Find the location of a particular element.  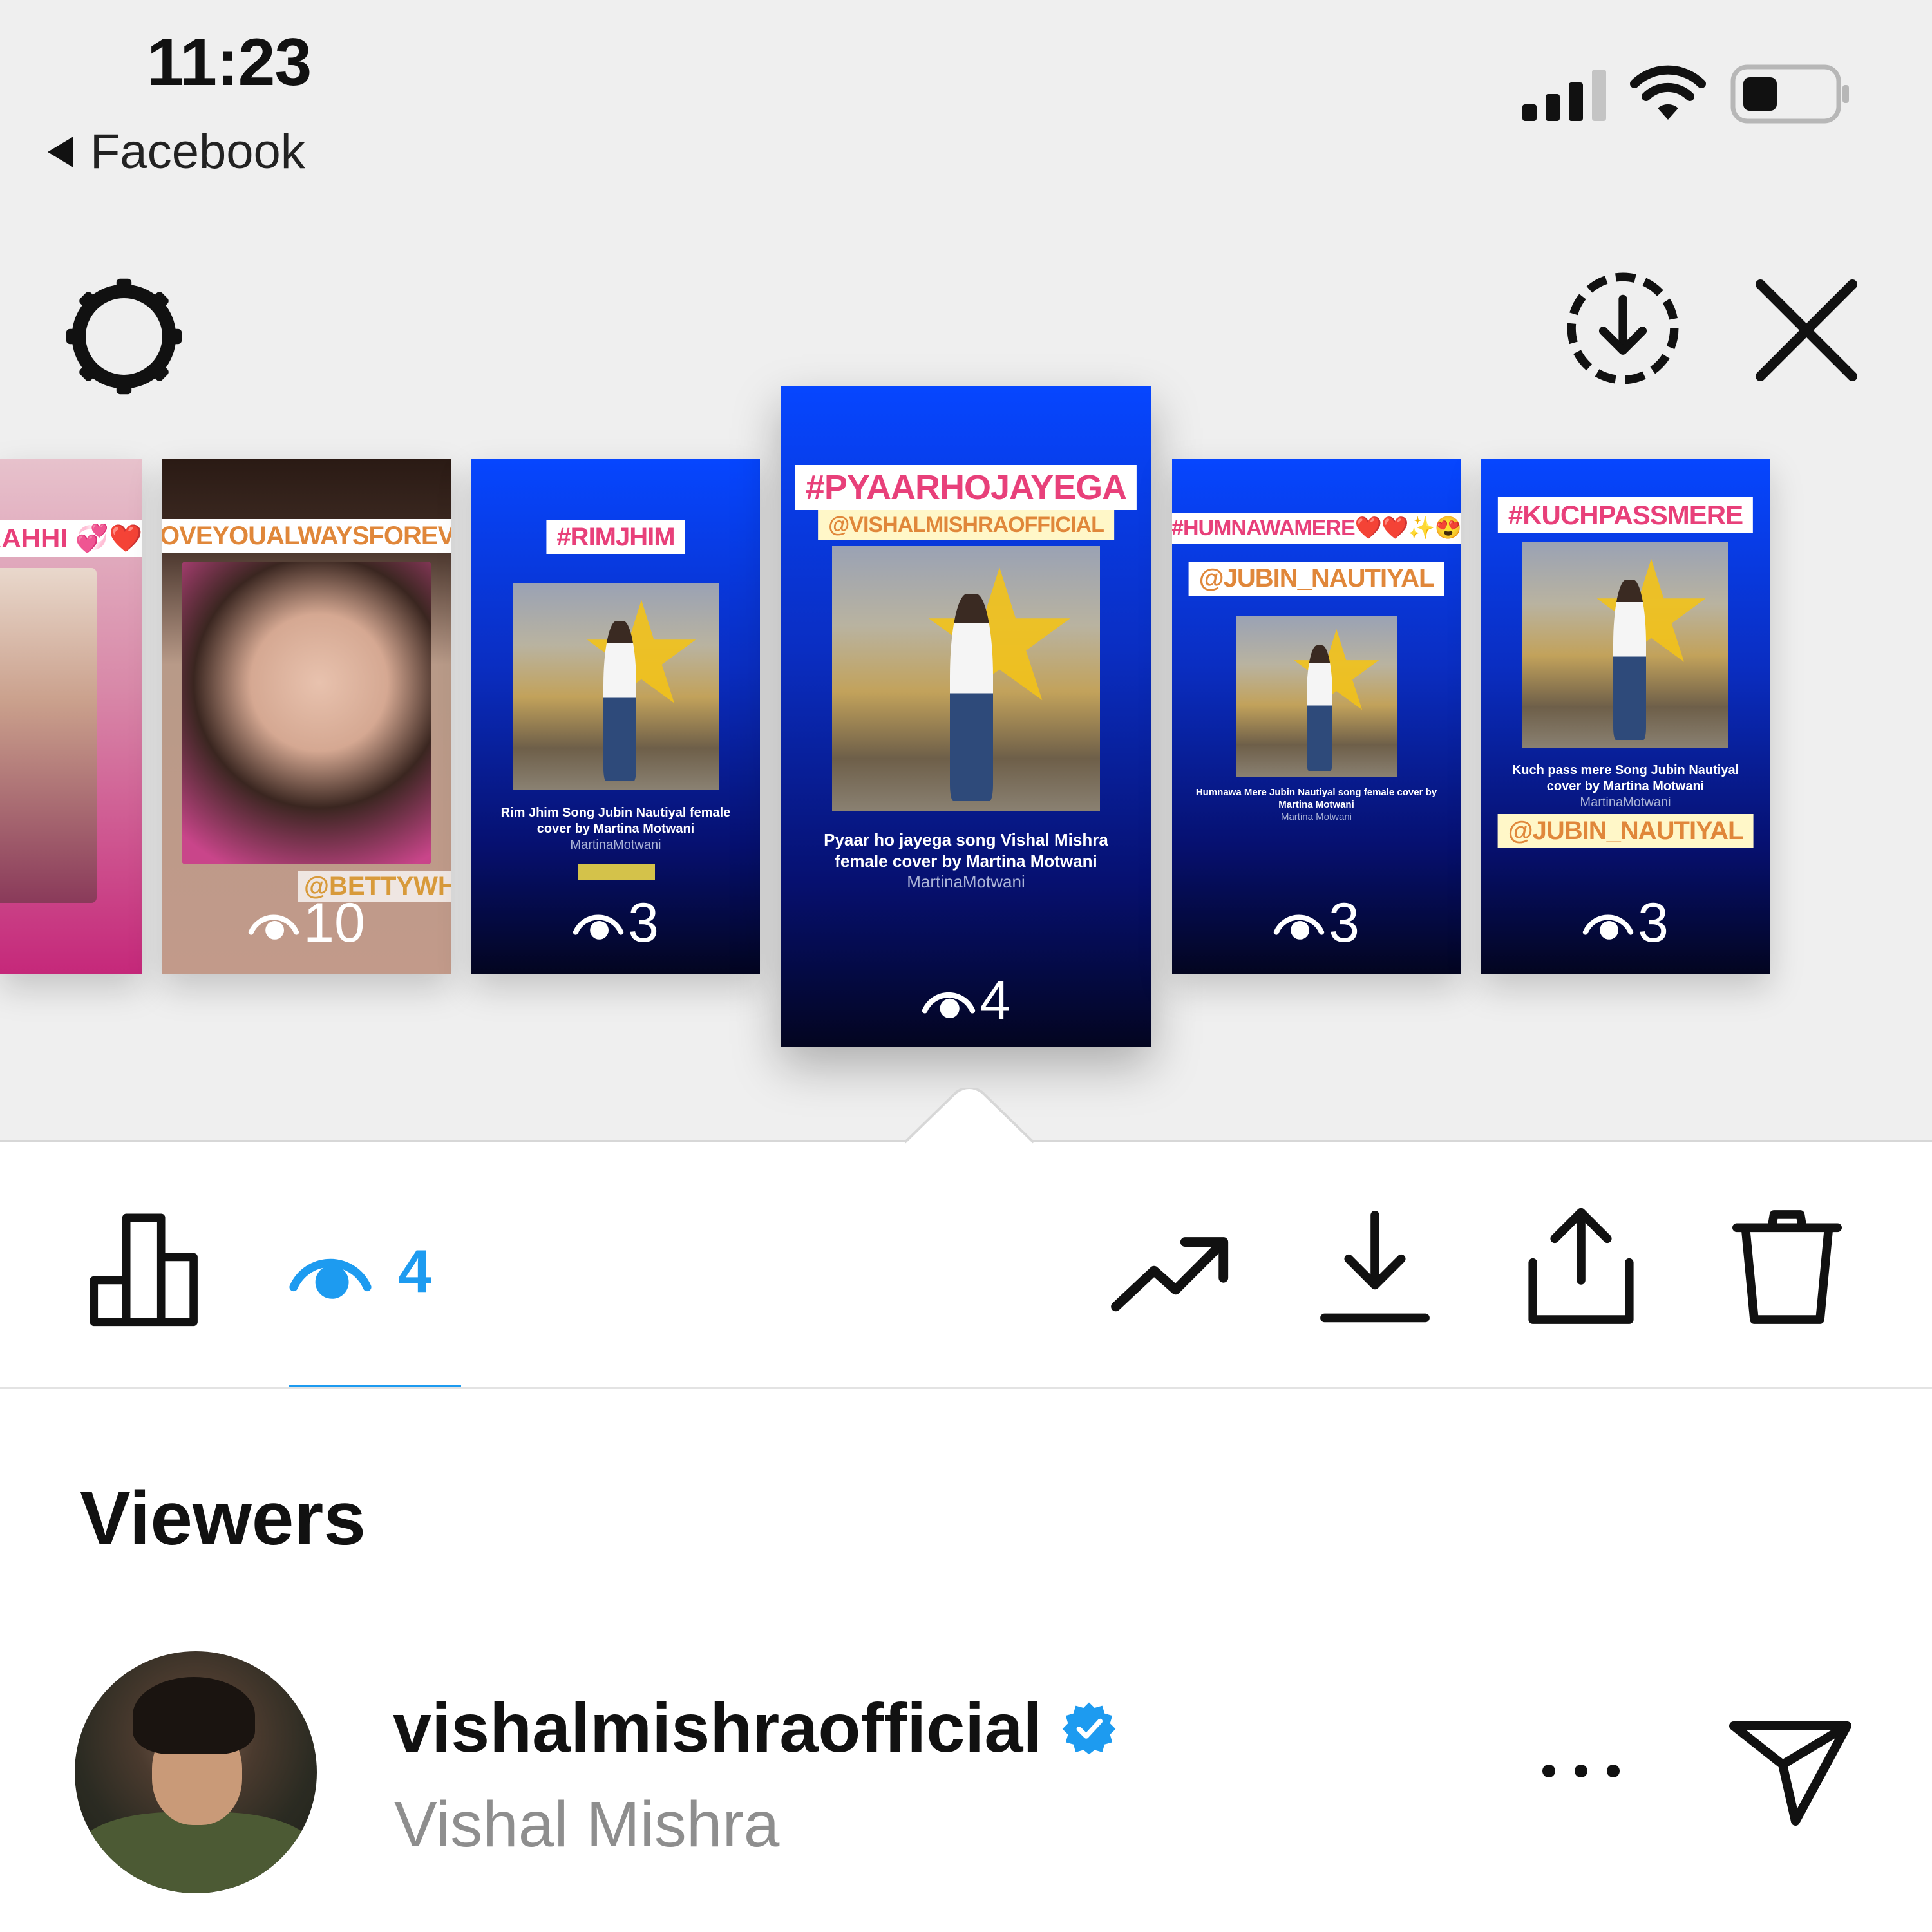

selected-story-pointer is located at coordinates (970, 1116).